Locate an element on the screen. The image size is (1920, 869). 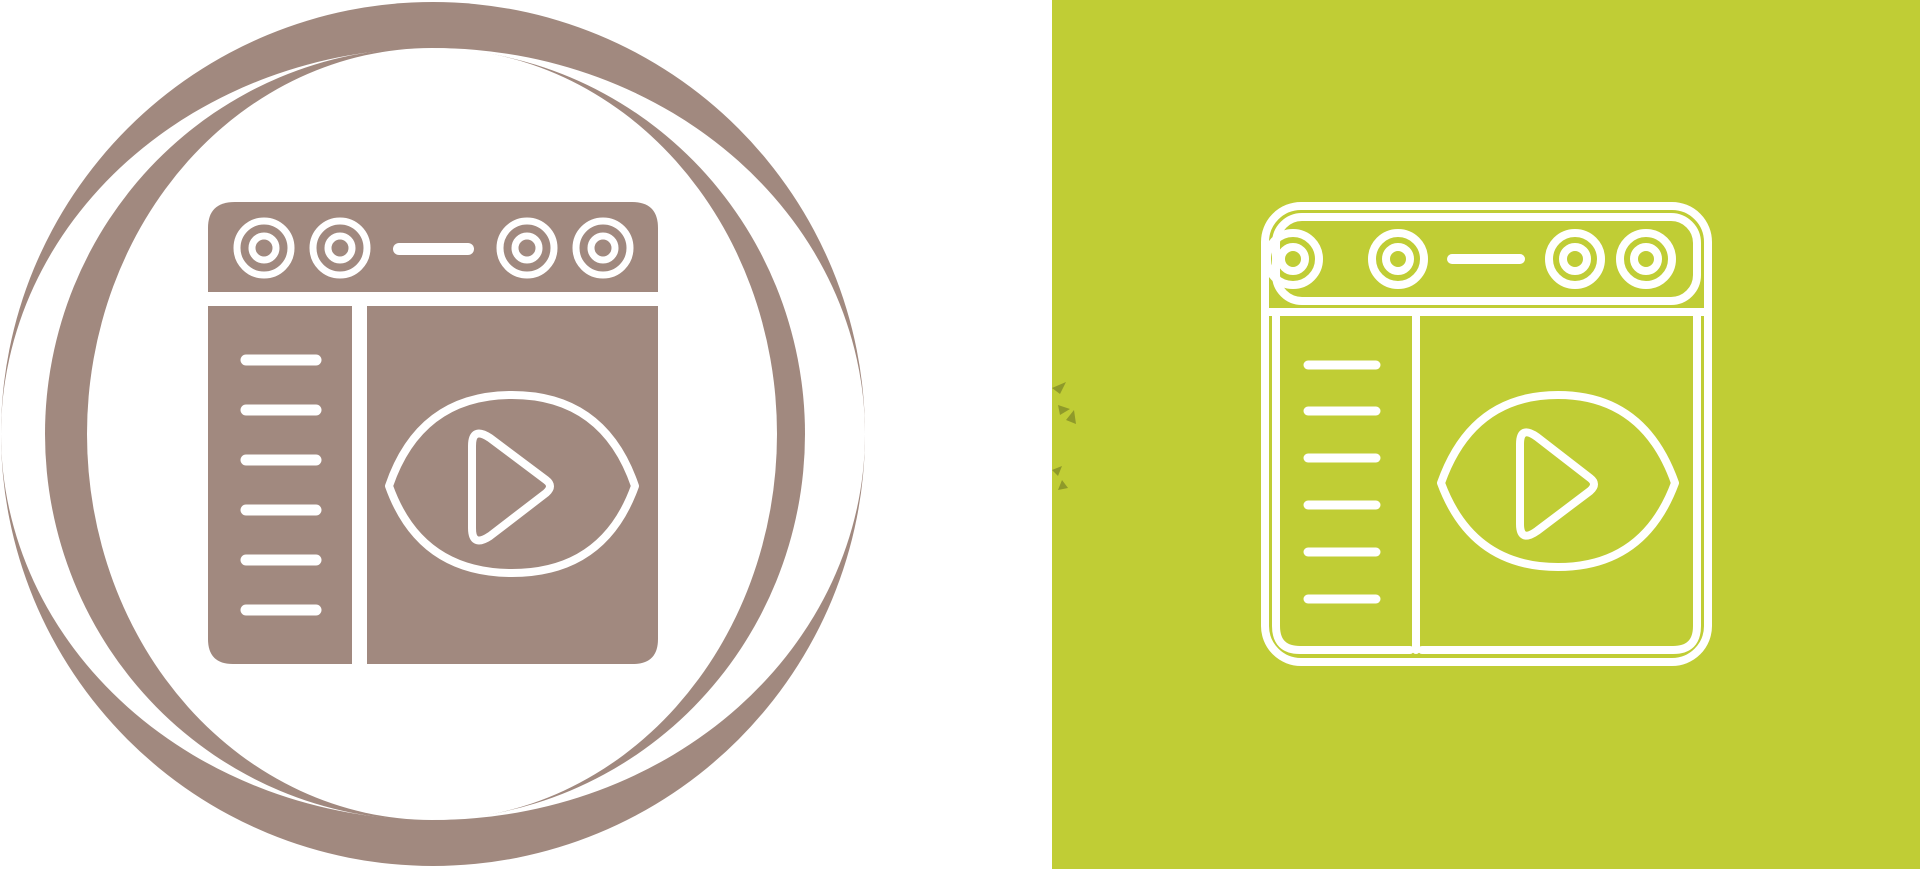
video-watch-icon-glyph is located at coordinates (433, 433).